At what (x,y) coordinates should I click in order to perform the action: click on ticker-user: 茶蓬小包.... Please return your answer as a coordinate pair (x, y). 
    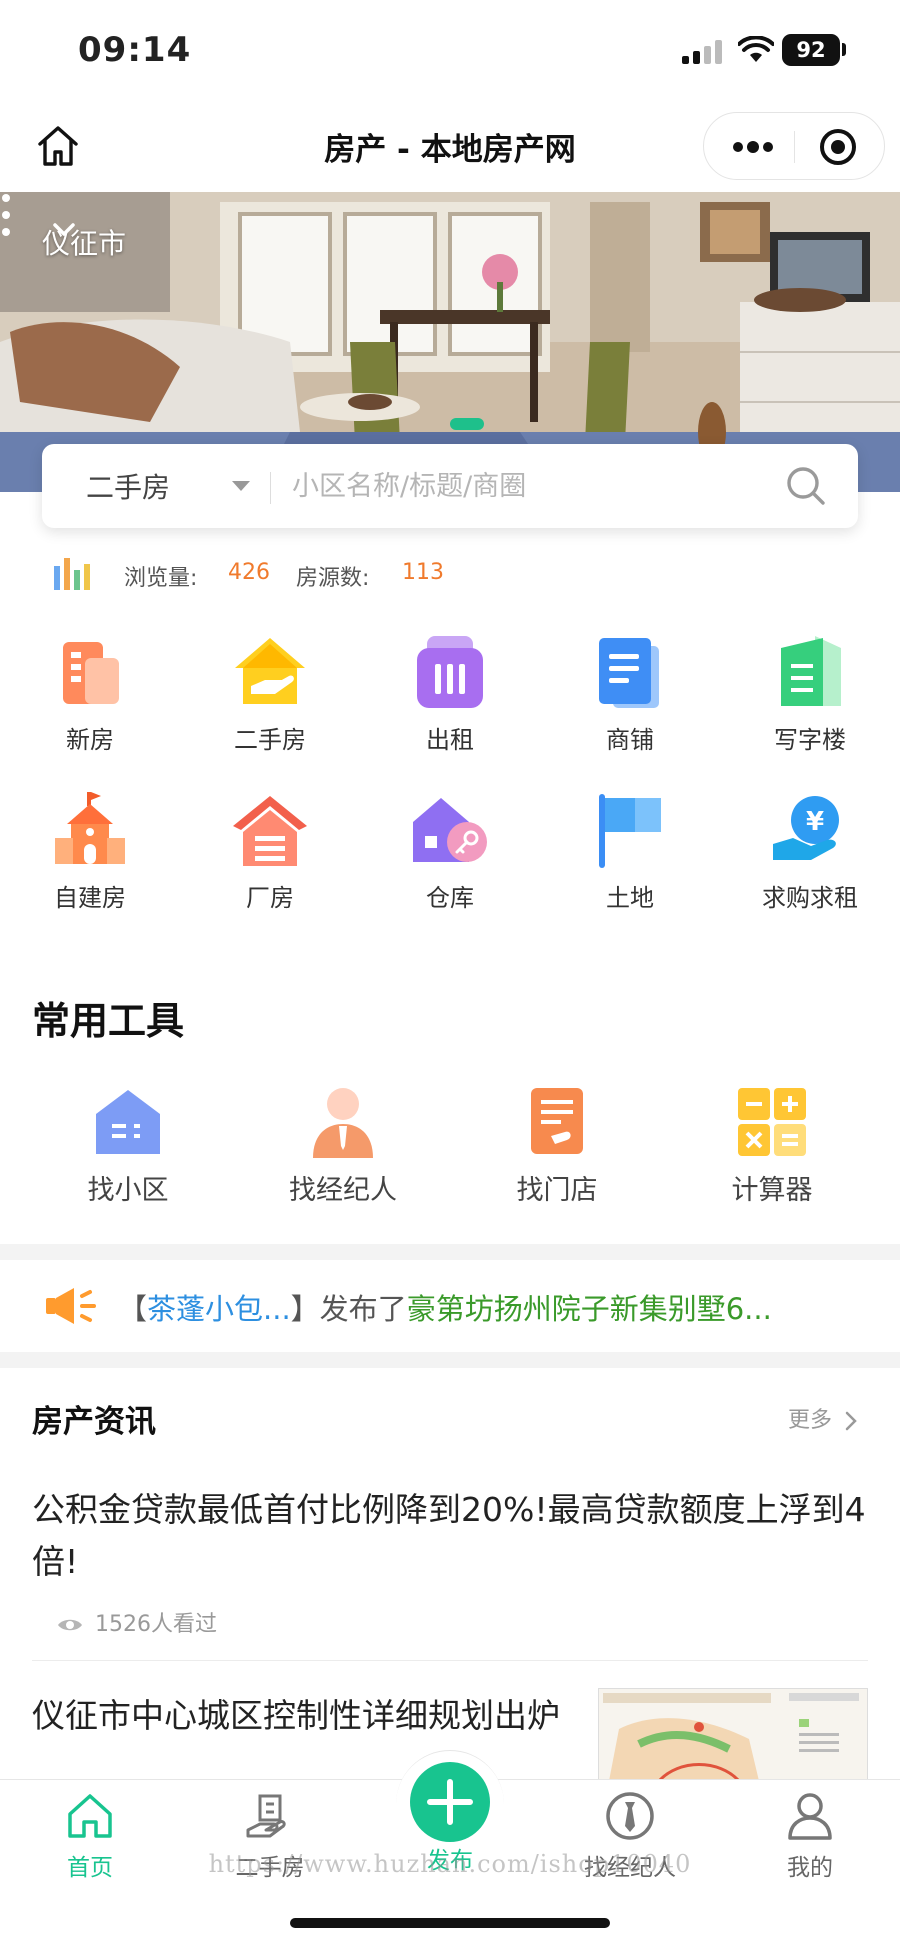
    Looking at the image, I should click on (219, 1309).